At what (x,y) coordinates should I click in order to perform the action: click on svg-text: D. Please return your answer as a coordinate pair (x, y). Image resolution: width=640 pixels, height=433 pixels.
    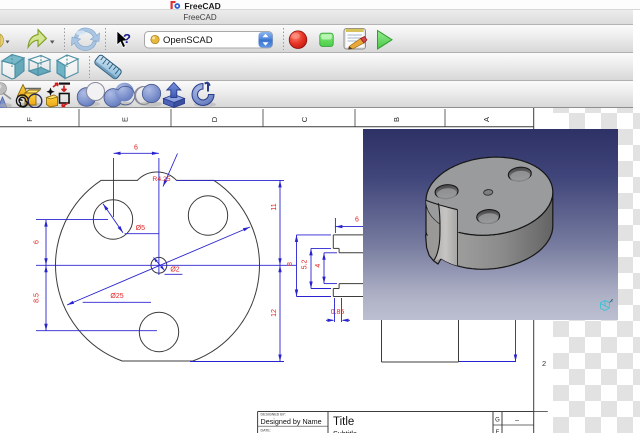
    Looking at the image, I should click on (214, 119).